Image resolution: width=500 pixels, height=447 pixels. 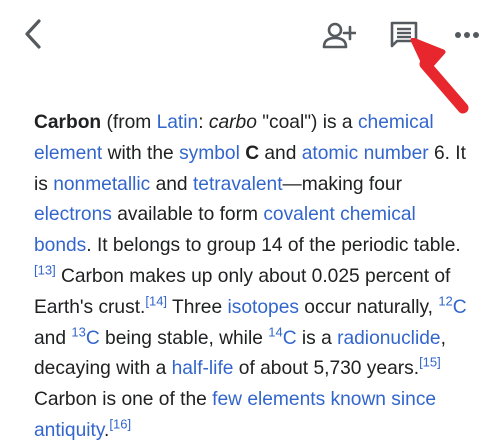 I want to click on link-isotopes: isotopes, so click(x=263, y=307).